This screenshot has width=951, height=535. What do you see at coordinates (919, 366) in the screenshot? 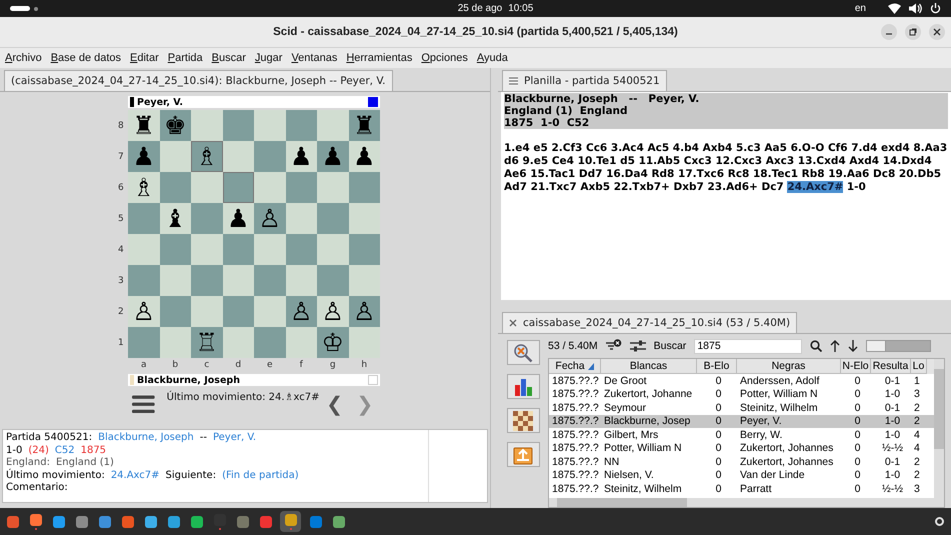
I see `column-header: Lo` at bounding box center [919, 366].